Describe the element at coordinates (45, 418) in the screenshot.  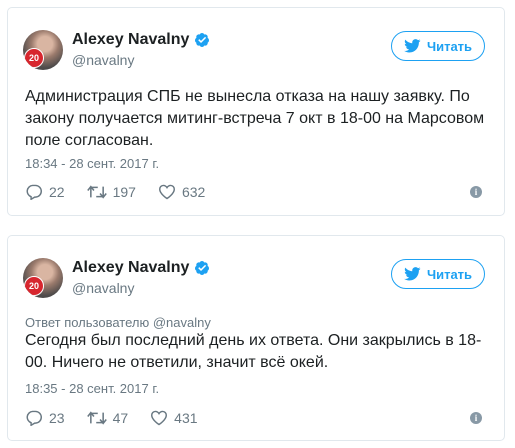
I see `reply-action: 23` at that location.